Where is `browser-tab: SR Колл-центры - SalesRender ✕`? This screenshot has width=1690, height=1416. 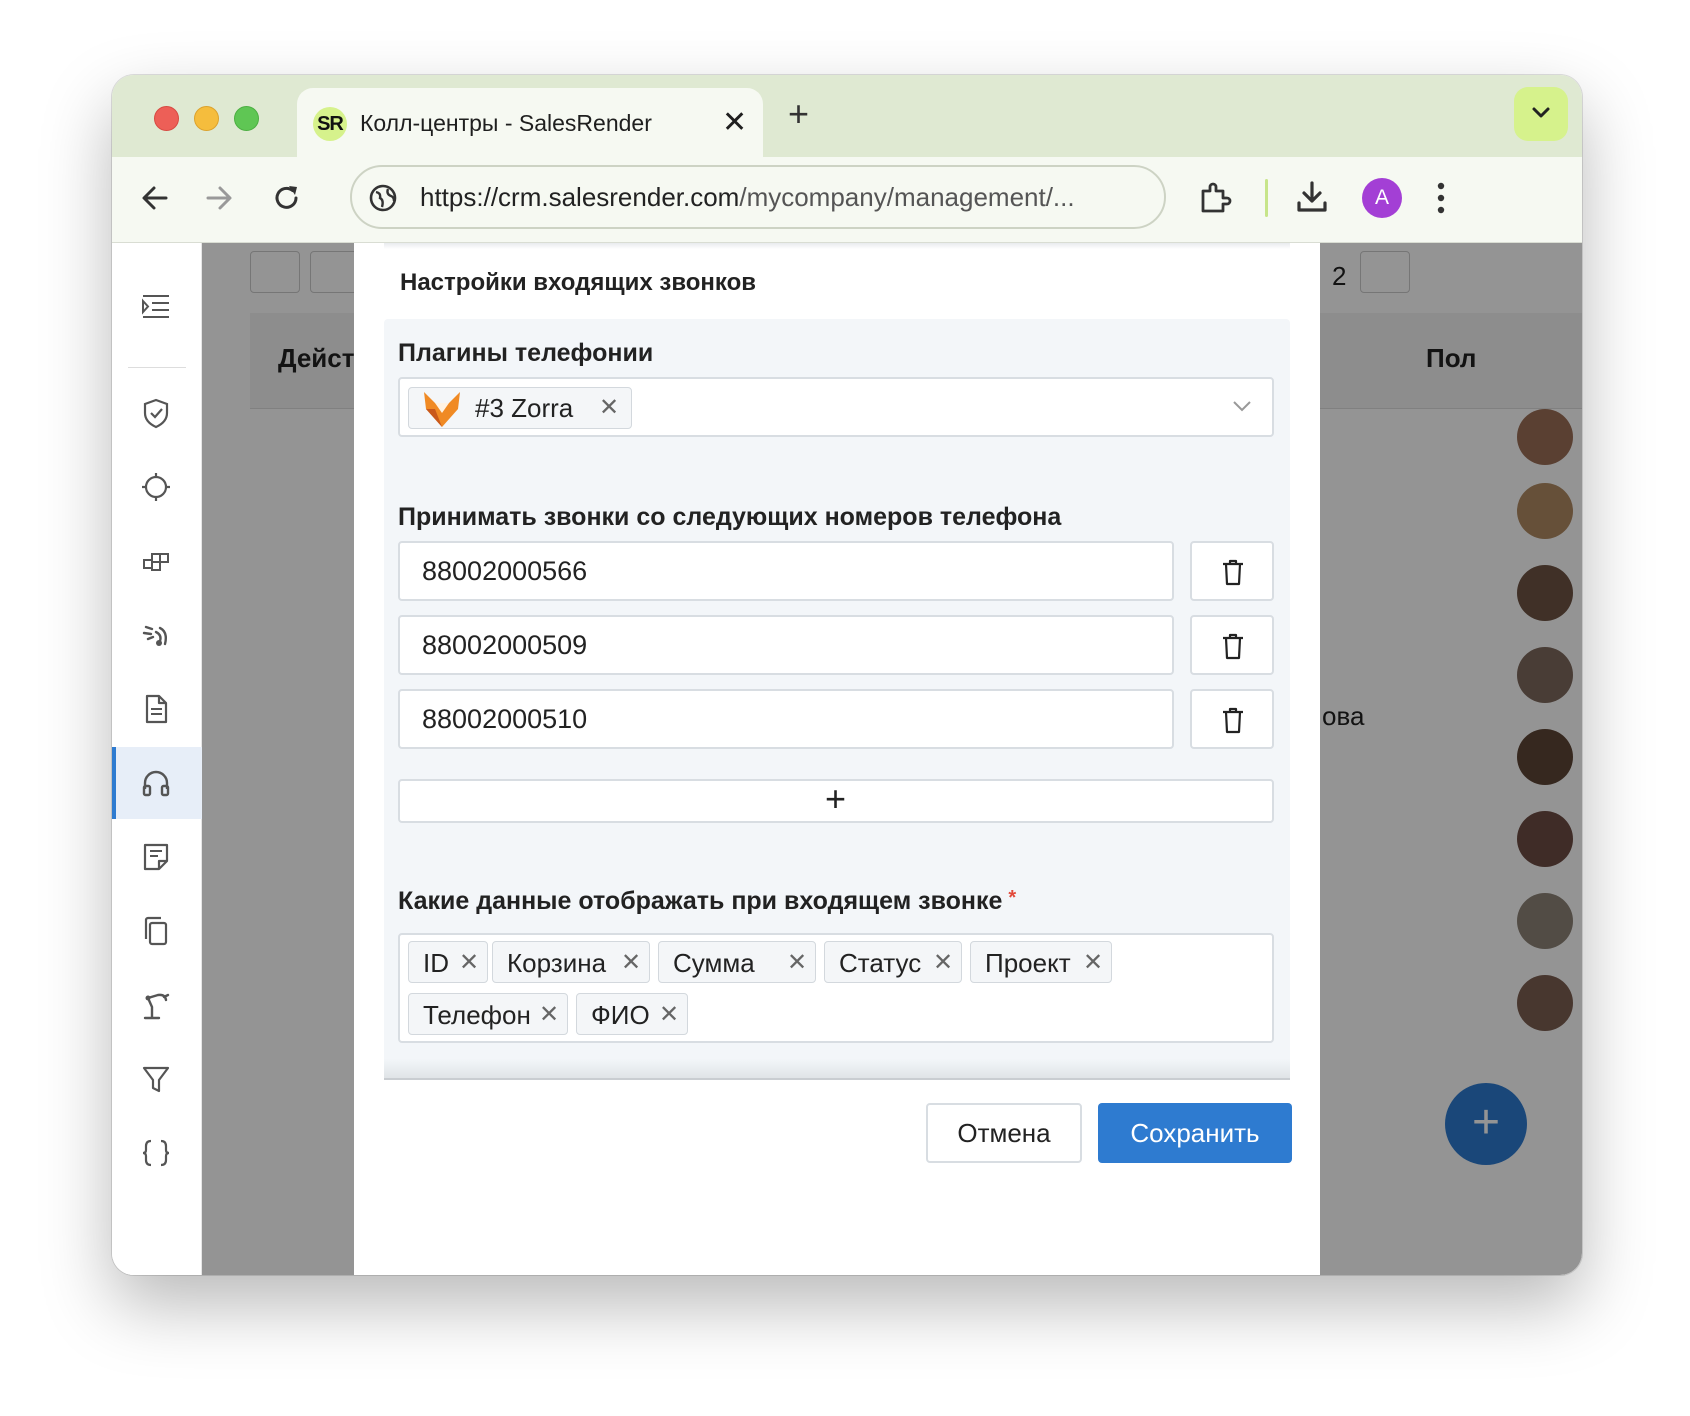
browser-tab: SR Колл-центры - SalesRender ✕ is located at coordinates (530, 123).